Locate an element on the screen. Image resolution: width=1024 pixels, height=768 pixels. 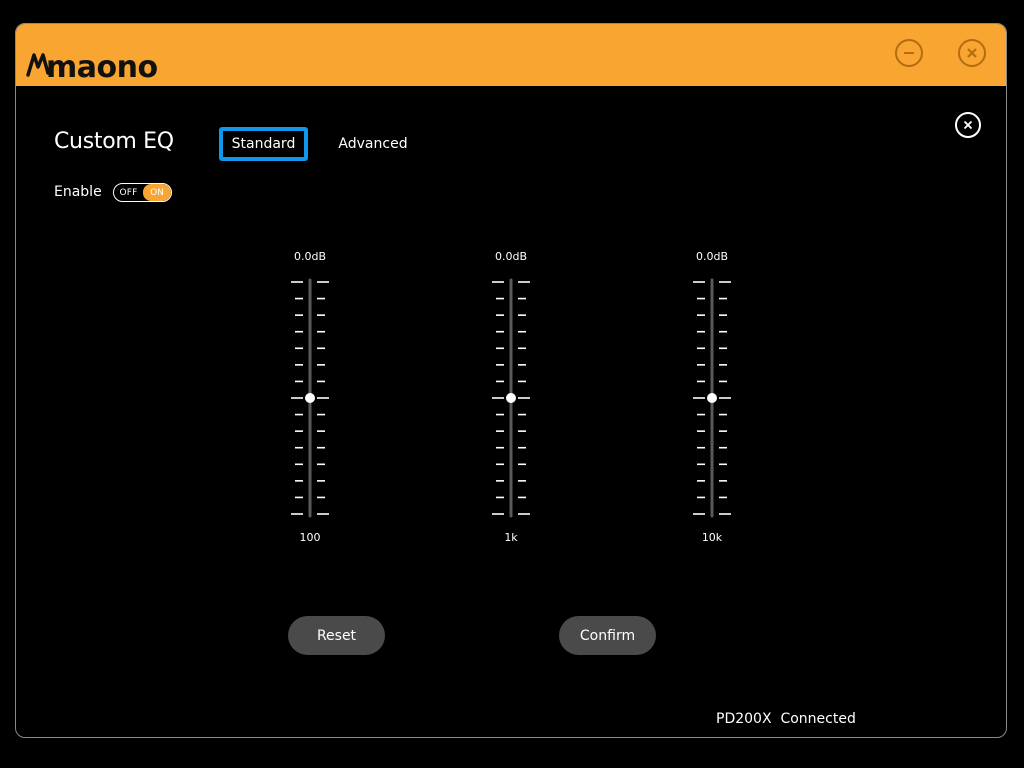
minimize-button is located at coordinates (909, 53).